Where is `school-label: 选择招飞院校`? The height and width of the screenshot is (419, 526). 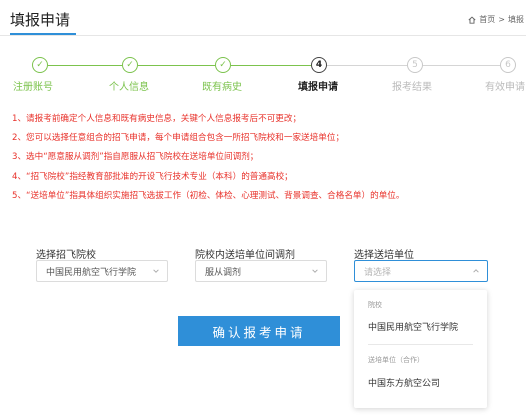 school-label: 选择招飞院校 is located at coordinates (66, 255).